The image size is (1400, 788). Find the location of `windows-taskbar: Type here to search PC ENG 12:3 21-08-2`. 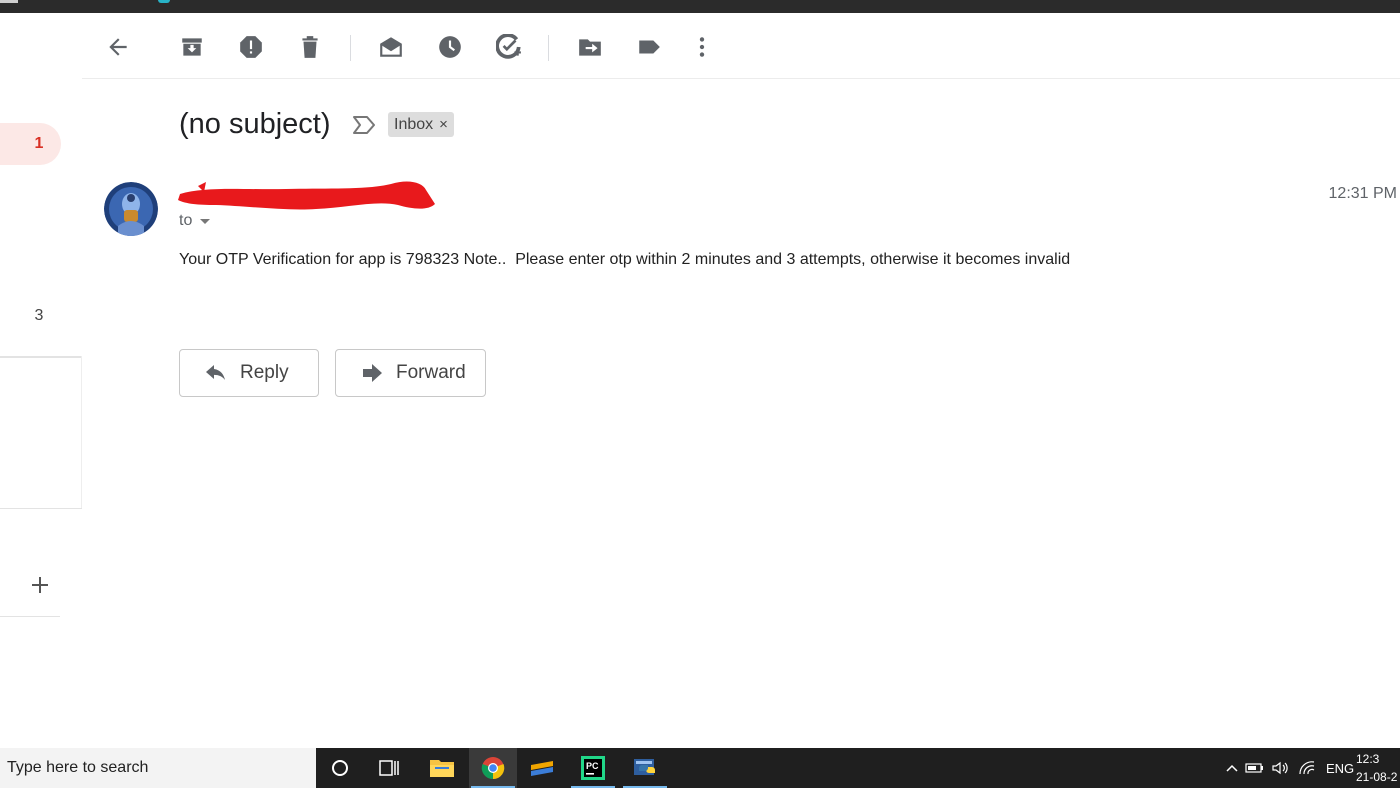

windows-taskbar: Type here to search PC ENG 12:3 21-08-2 is located at coordinates (700, 768).